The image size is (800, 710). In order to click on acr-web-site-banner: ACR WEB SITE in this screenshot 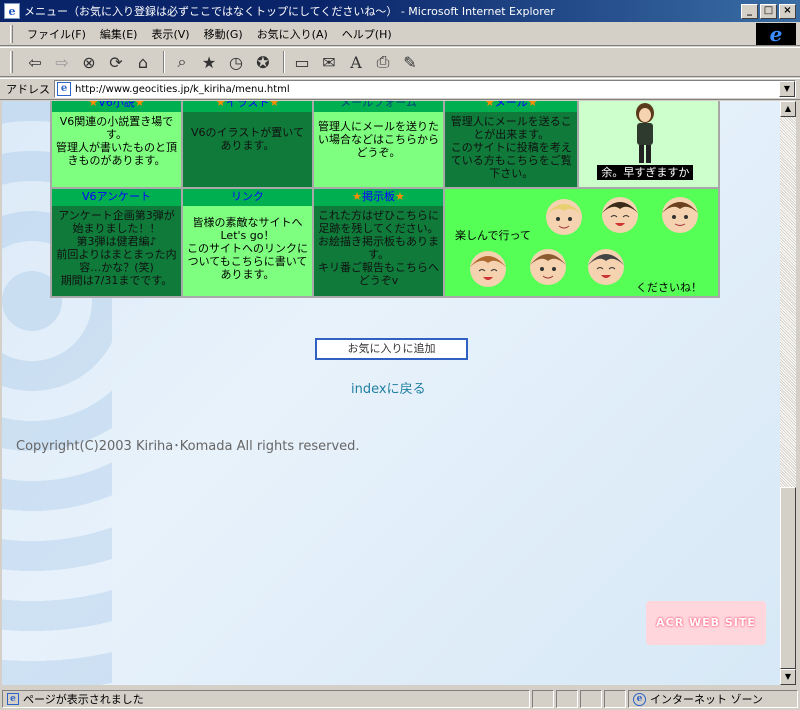, I will do `click(706, 623)`.